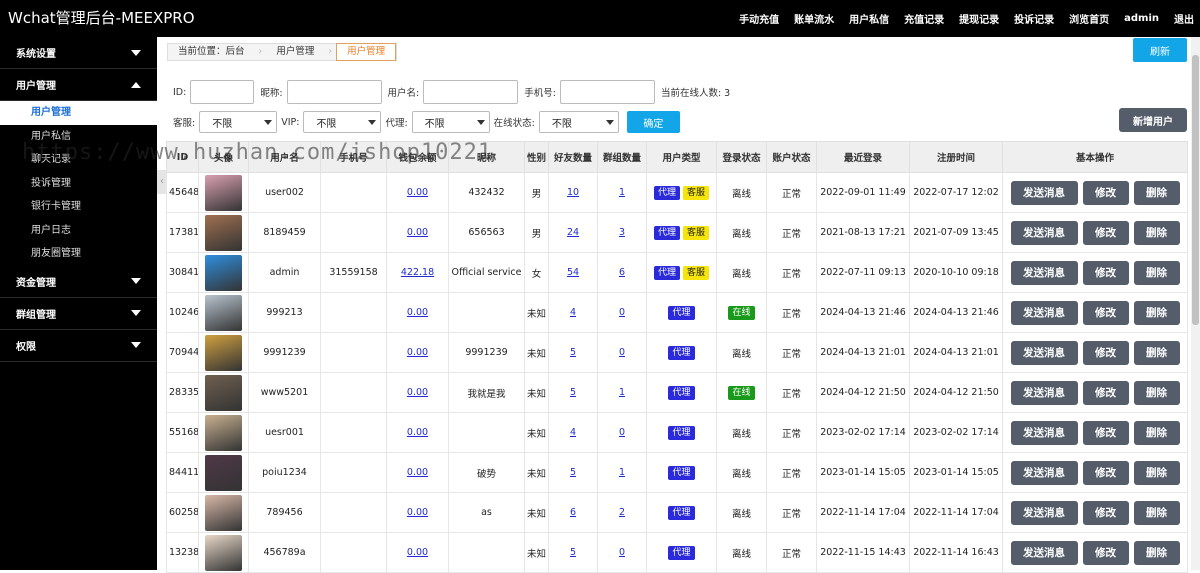 The height and width of the screenshot is (573, 1200). Describe the element at coordinates (1141, 18) in the screenshot. I see `nav-admin-user: admin` at that location.